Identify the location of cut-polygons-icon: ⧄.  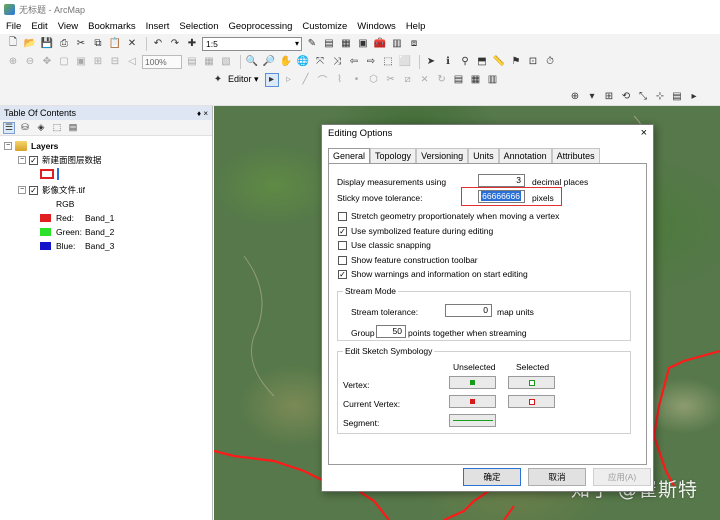
(408, 80).